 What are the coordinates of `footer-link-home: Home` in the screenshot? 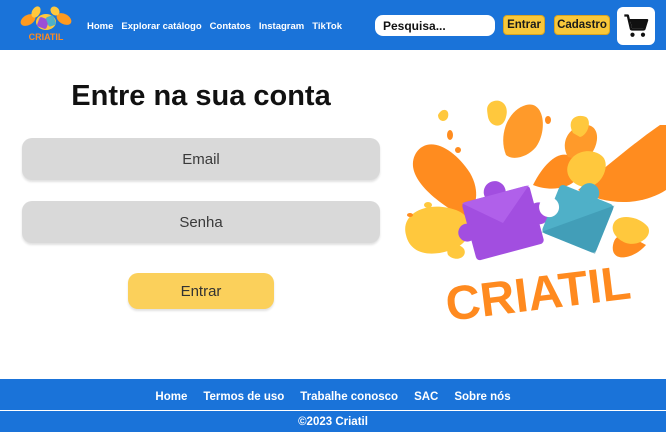 It's located at (171, 397).